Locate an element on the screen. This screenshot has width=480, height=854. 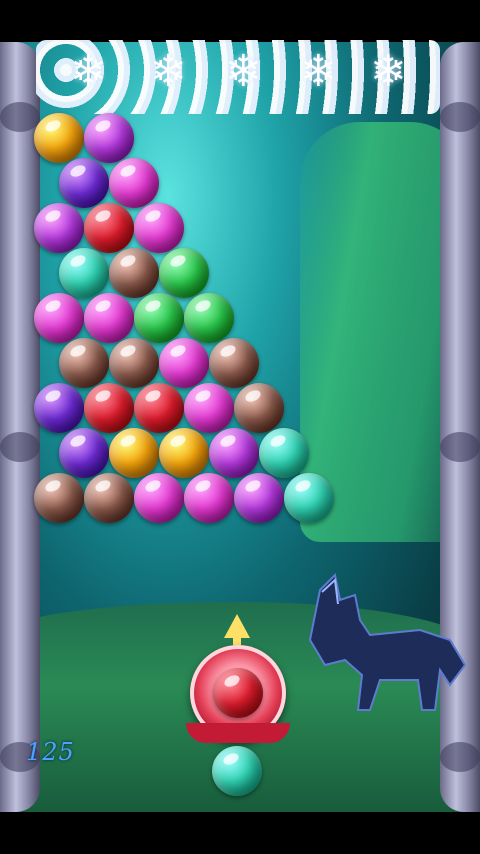
wolf-figure is located at coordinates (387, 641).